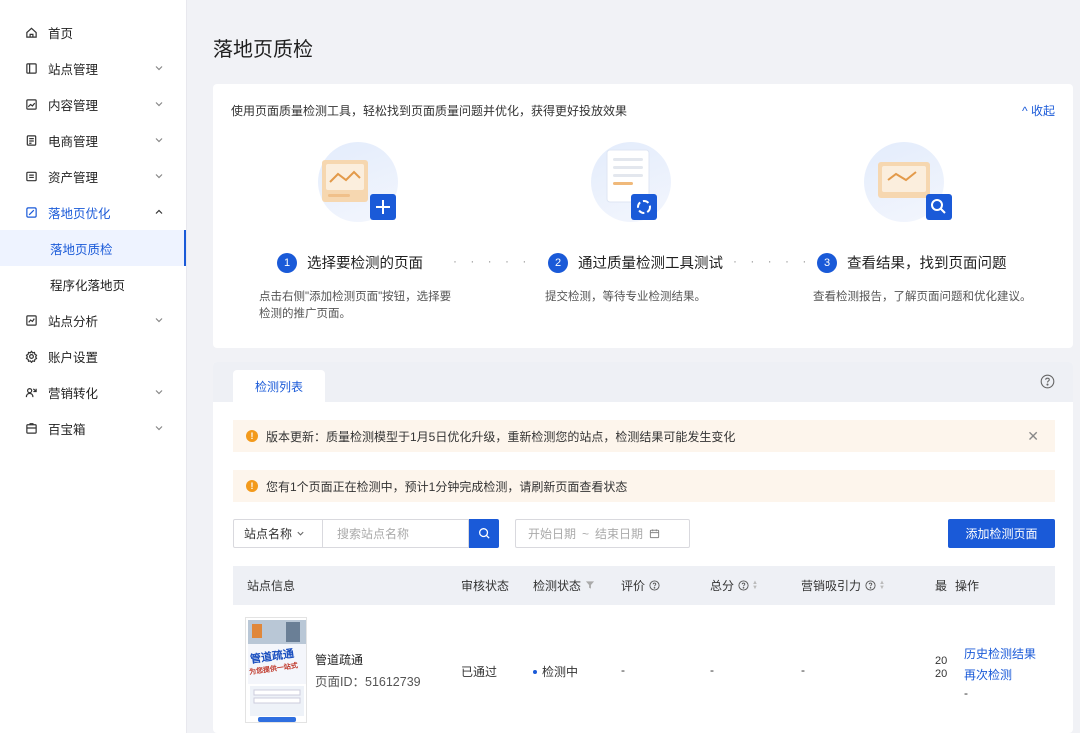 This screenshot has width=1080, height=733. I want to click on sidebar-item-account-settings: 账户设置, so click(93, 356).